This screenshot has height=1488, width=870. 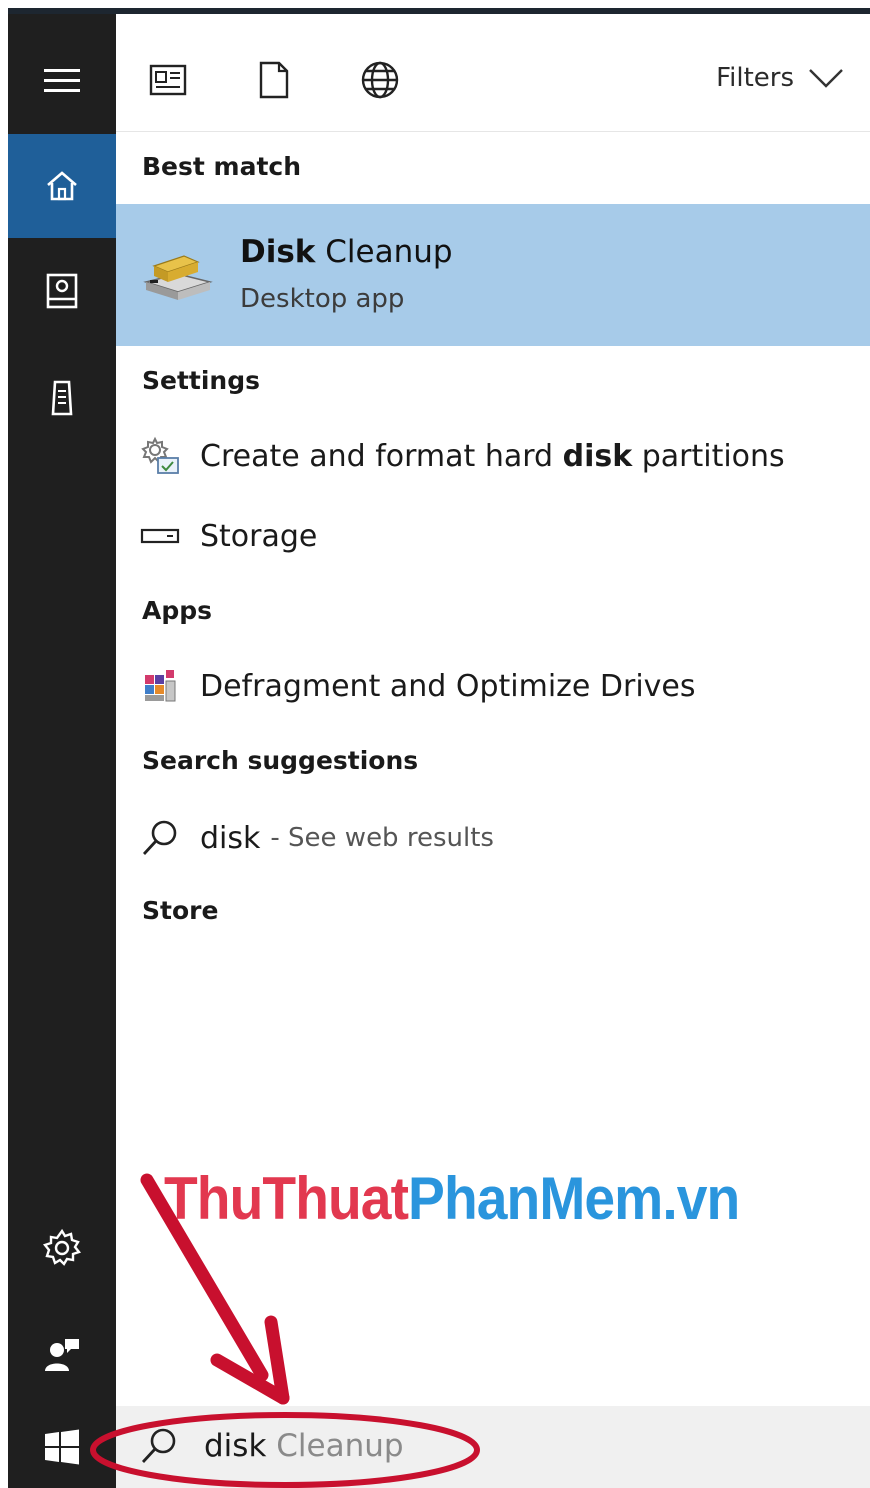 I want to click on device-tower-icon, so click(x=62, y=398).